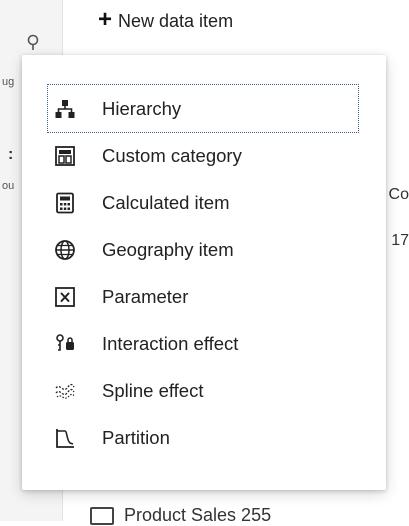 This screenshot has width=409, height=526. What do you see at coordinates (153, 390) in the screenshot?
I see `menu-item-label: Spline effect` at bounding box center [153, 390].